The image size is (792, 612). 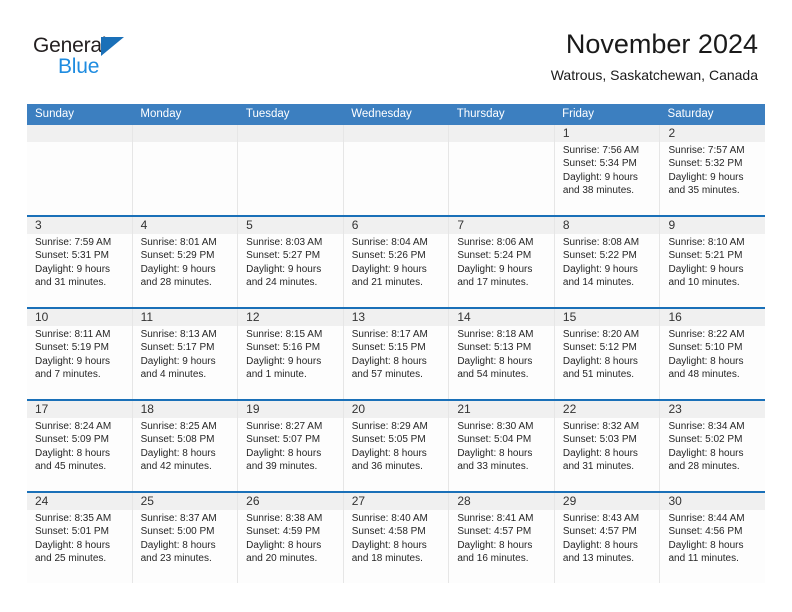 What do you see at coordinates (675, 501) in the screenshot?
I see `day-number: 30` at bounding box center [675, 501].